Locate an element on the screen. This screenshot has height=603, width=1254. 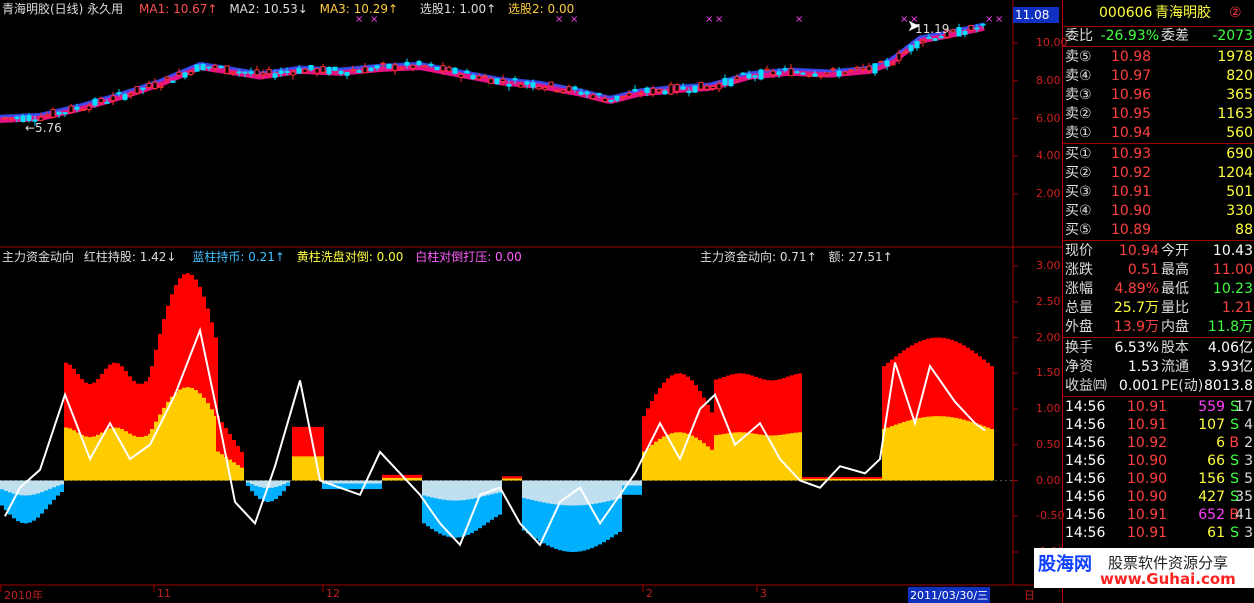
tick-row: 14:56 10.90 156 S 5 is located at coordinates (1158, 479).